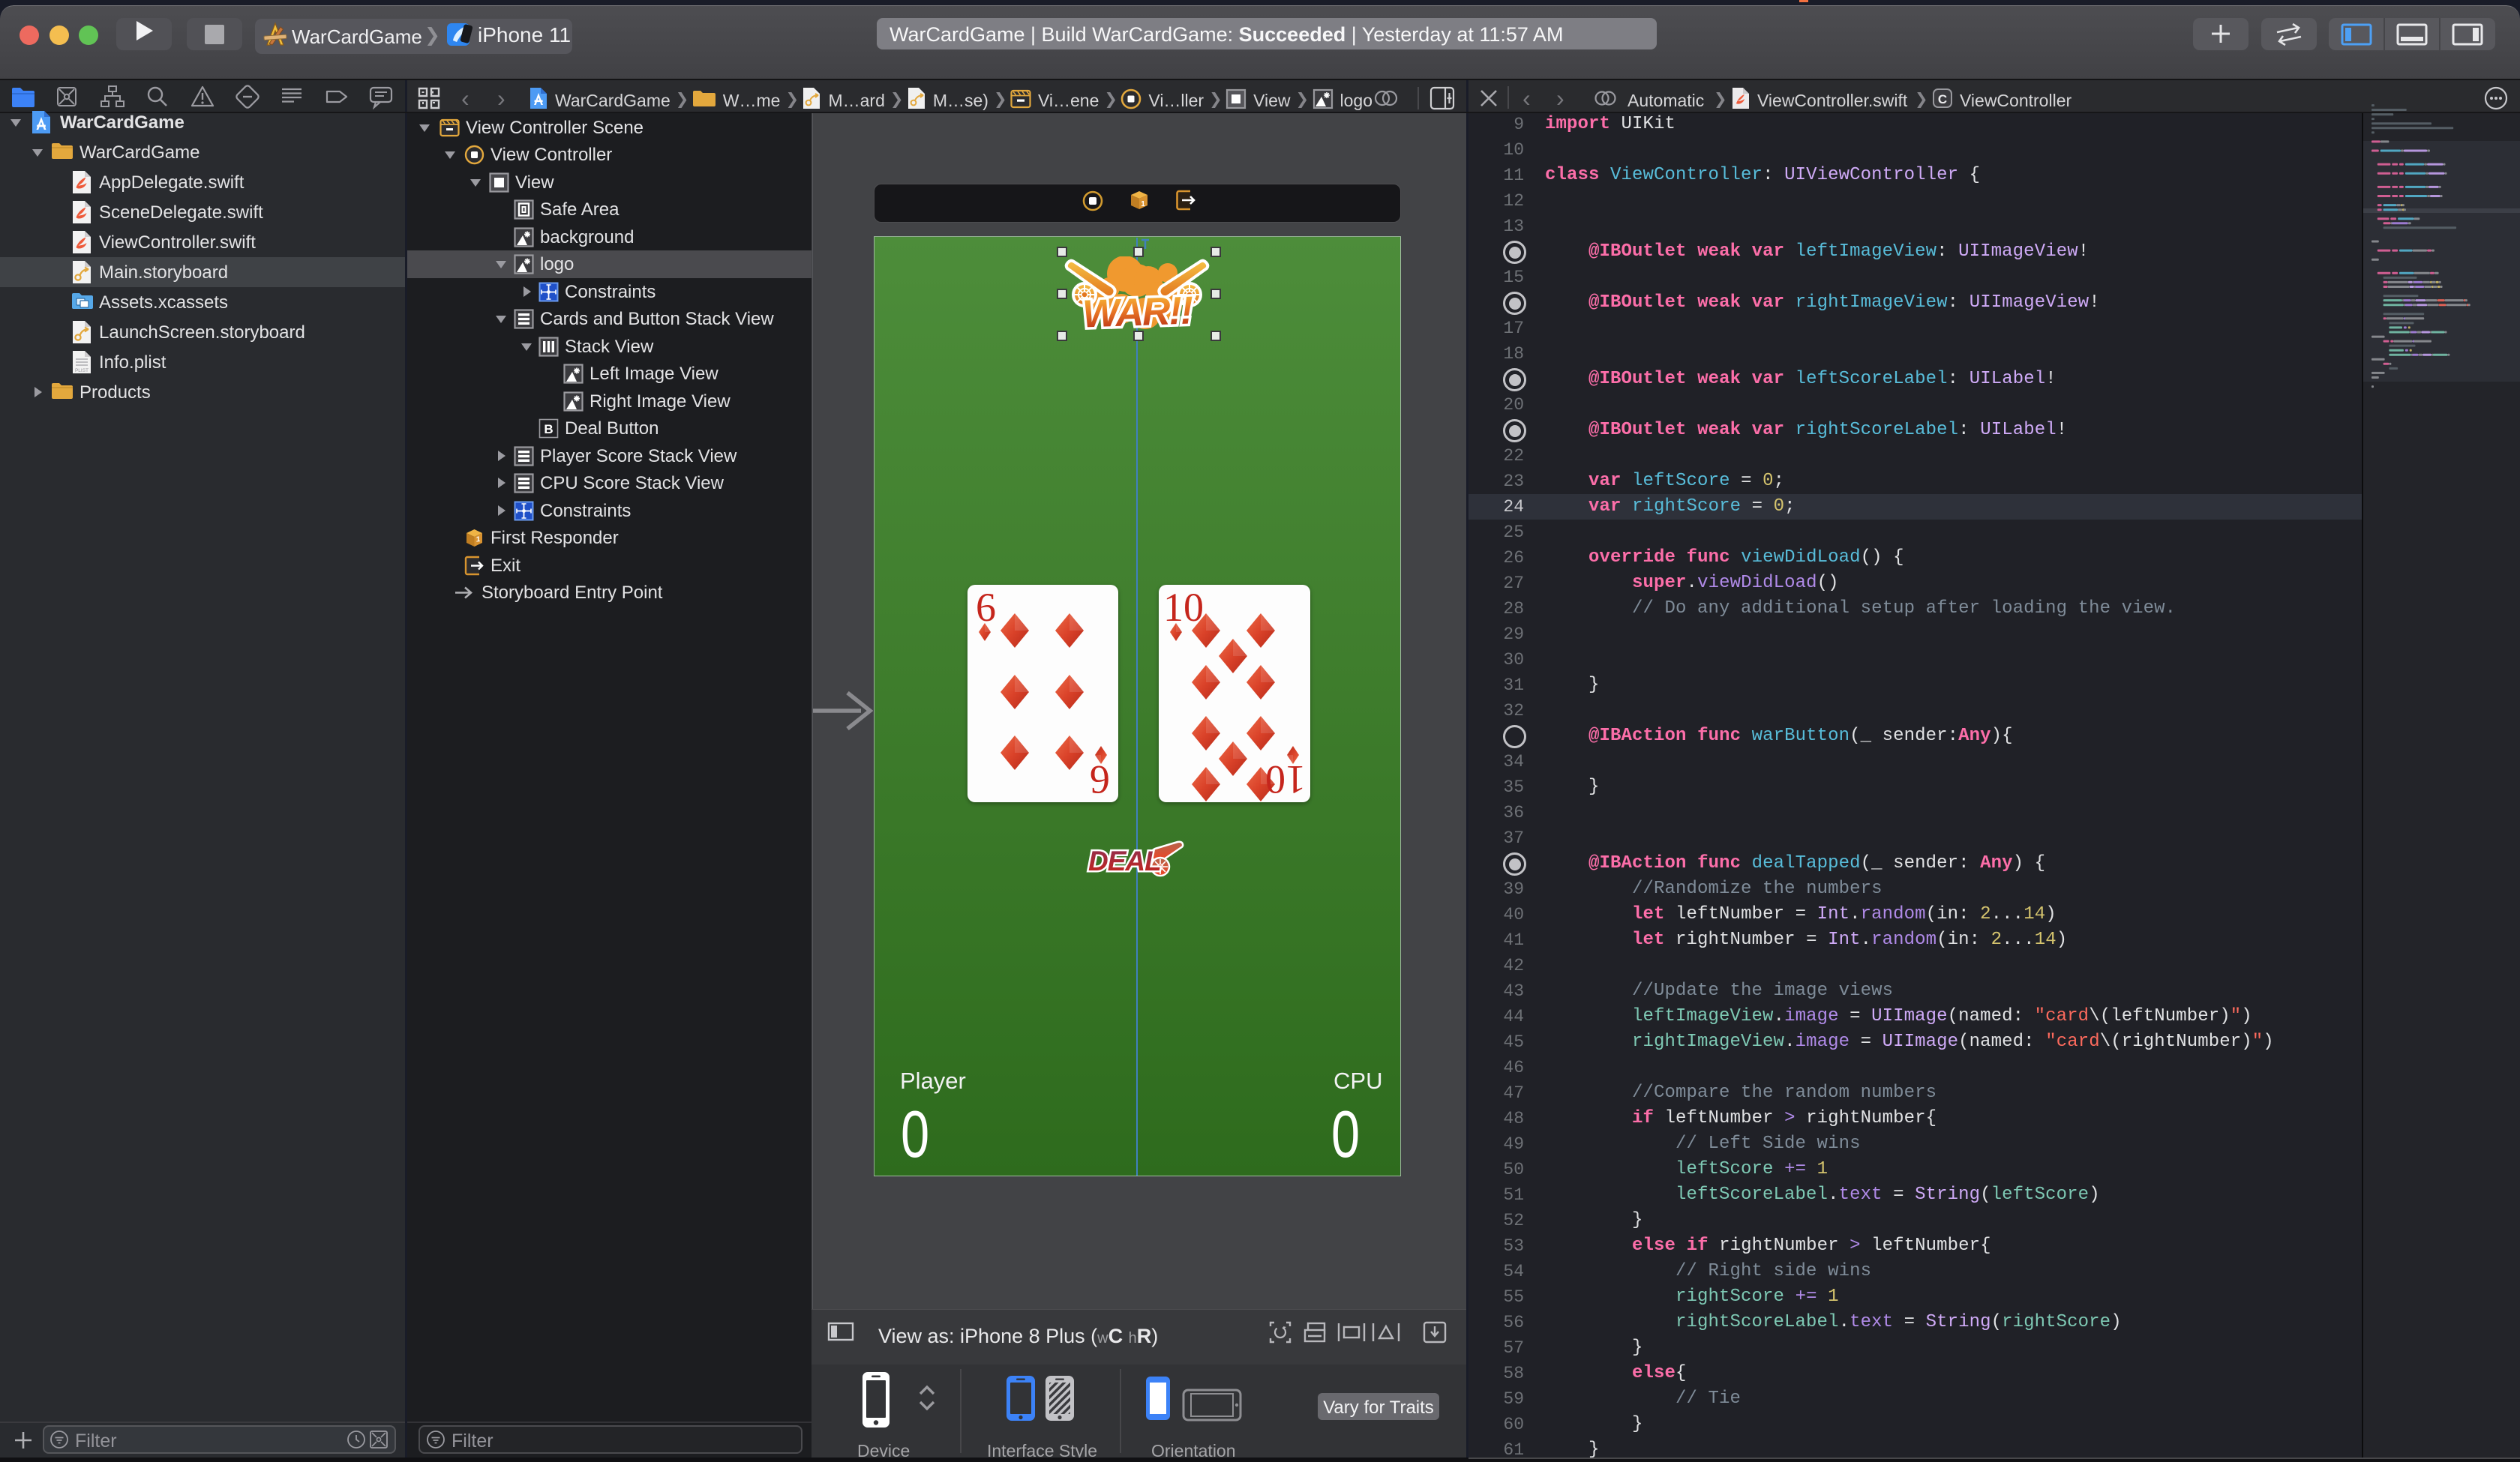  What do you see at coordinates (548, 429) in the screenshot?
I see `svg-text: B` at bounding box center [548, 429].